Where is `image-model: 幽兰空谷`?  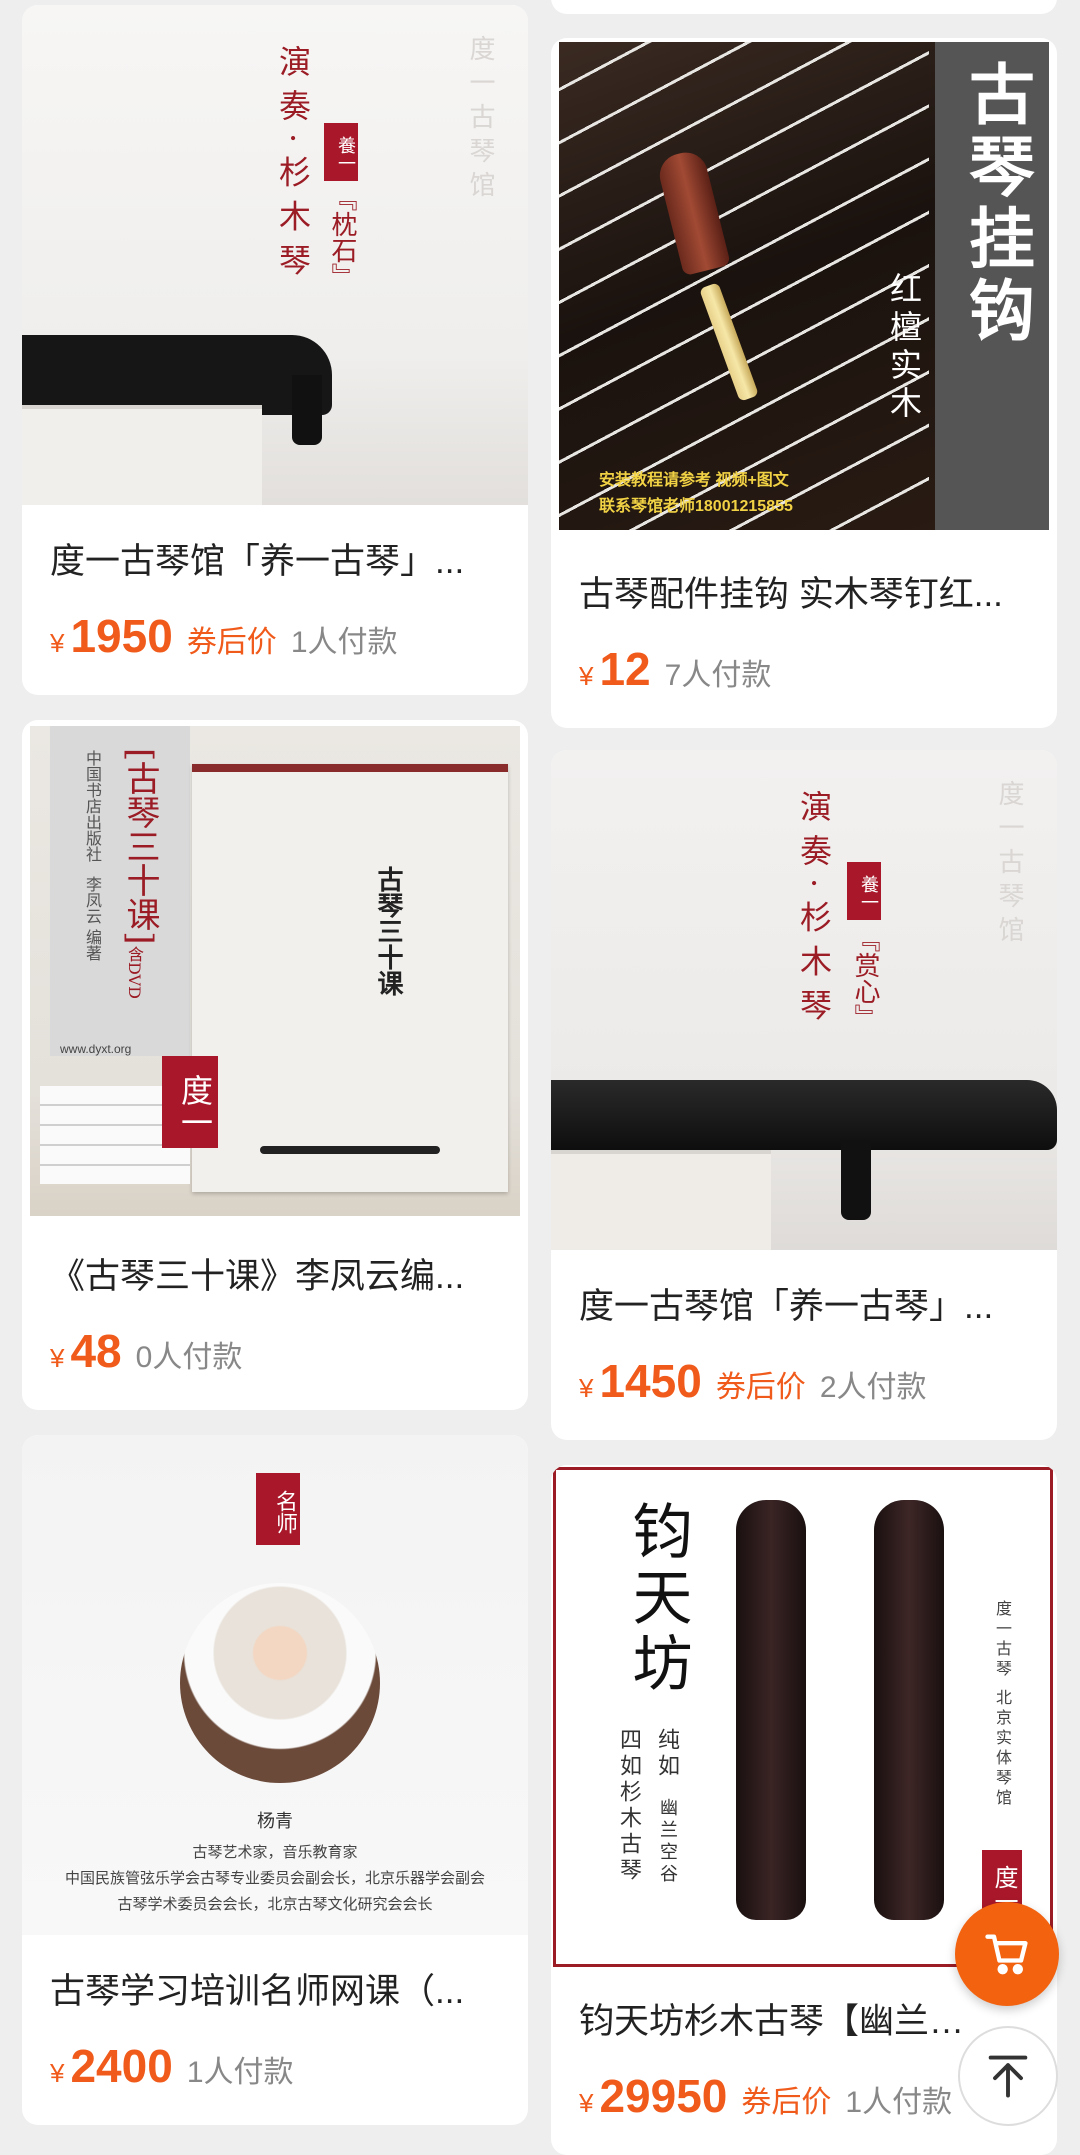 image-model: 幽兰空谷 is located at coordinates (667, 1842).